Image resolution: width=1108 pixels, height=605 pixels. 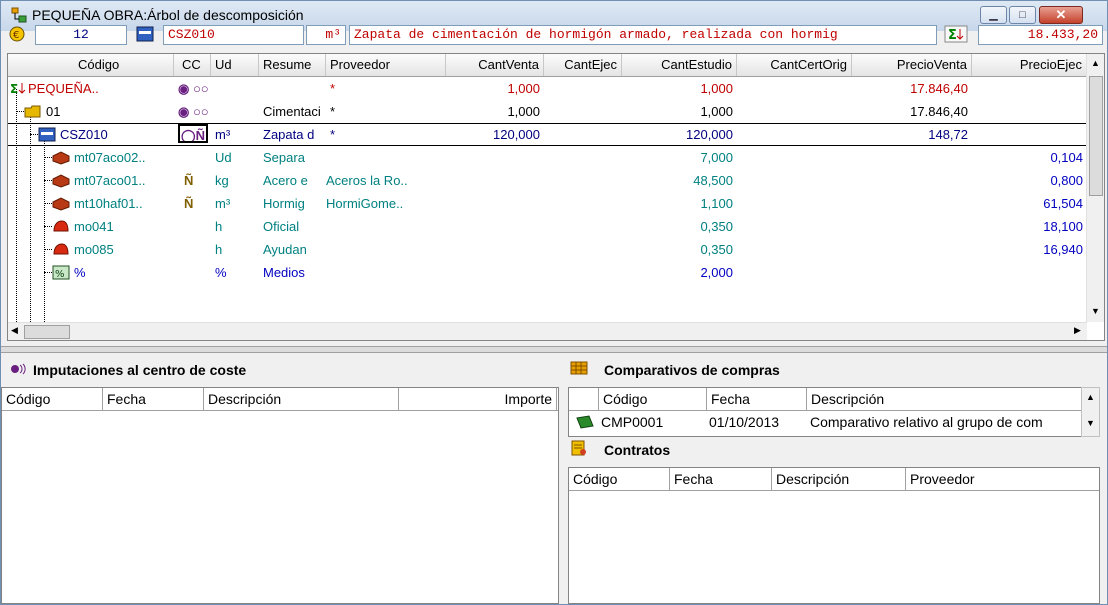 I want to click on scroll-right-icon: ▶, so click(x=1077, y=330).